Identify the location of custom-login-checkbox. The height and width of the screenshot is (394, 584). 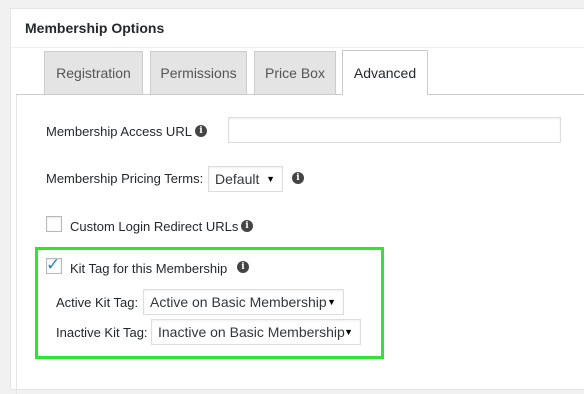
(54, 224).